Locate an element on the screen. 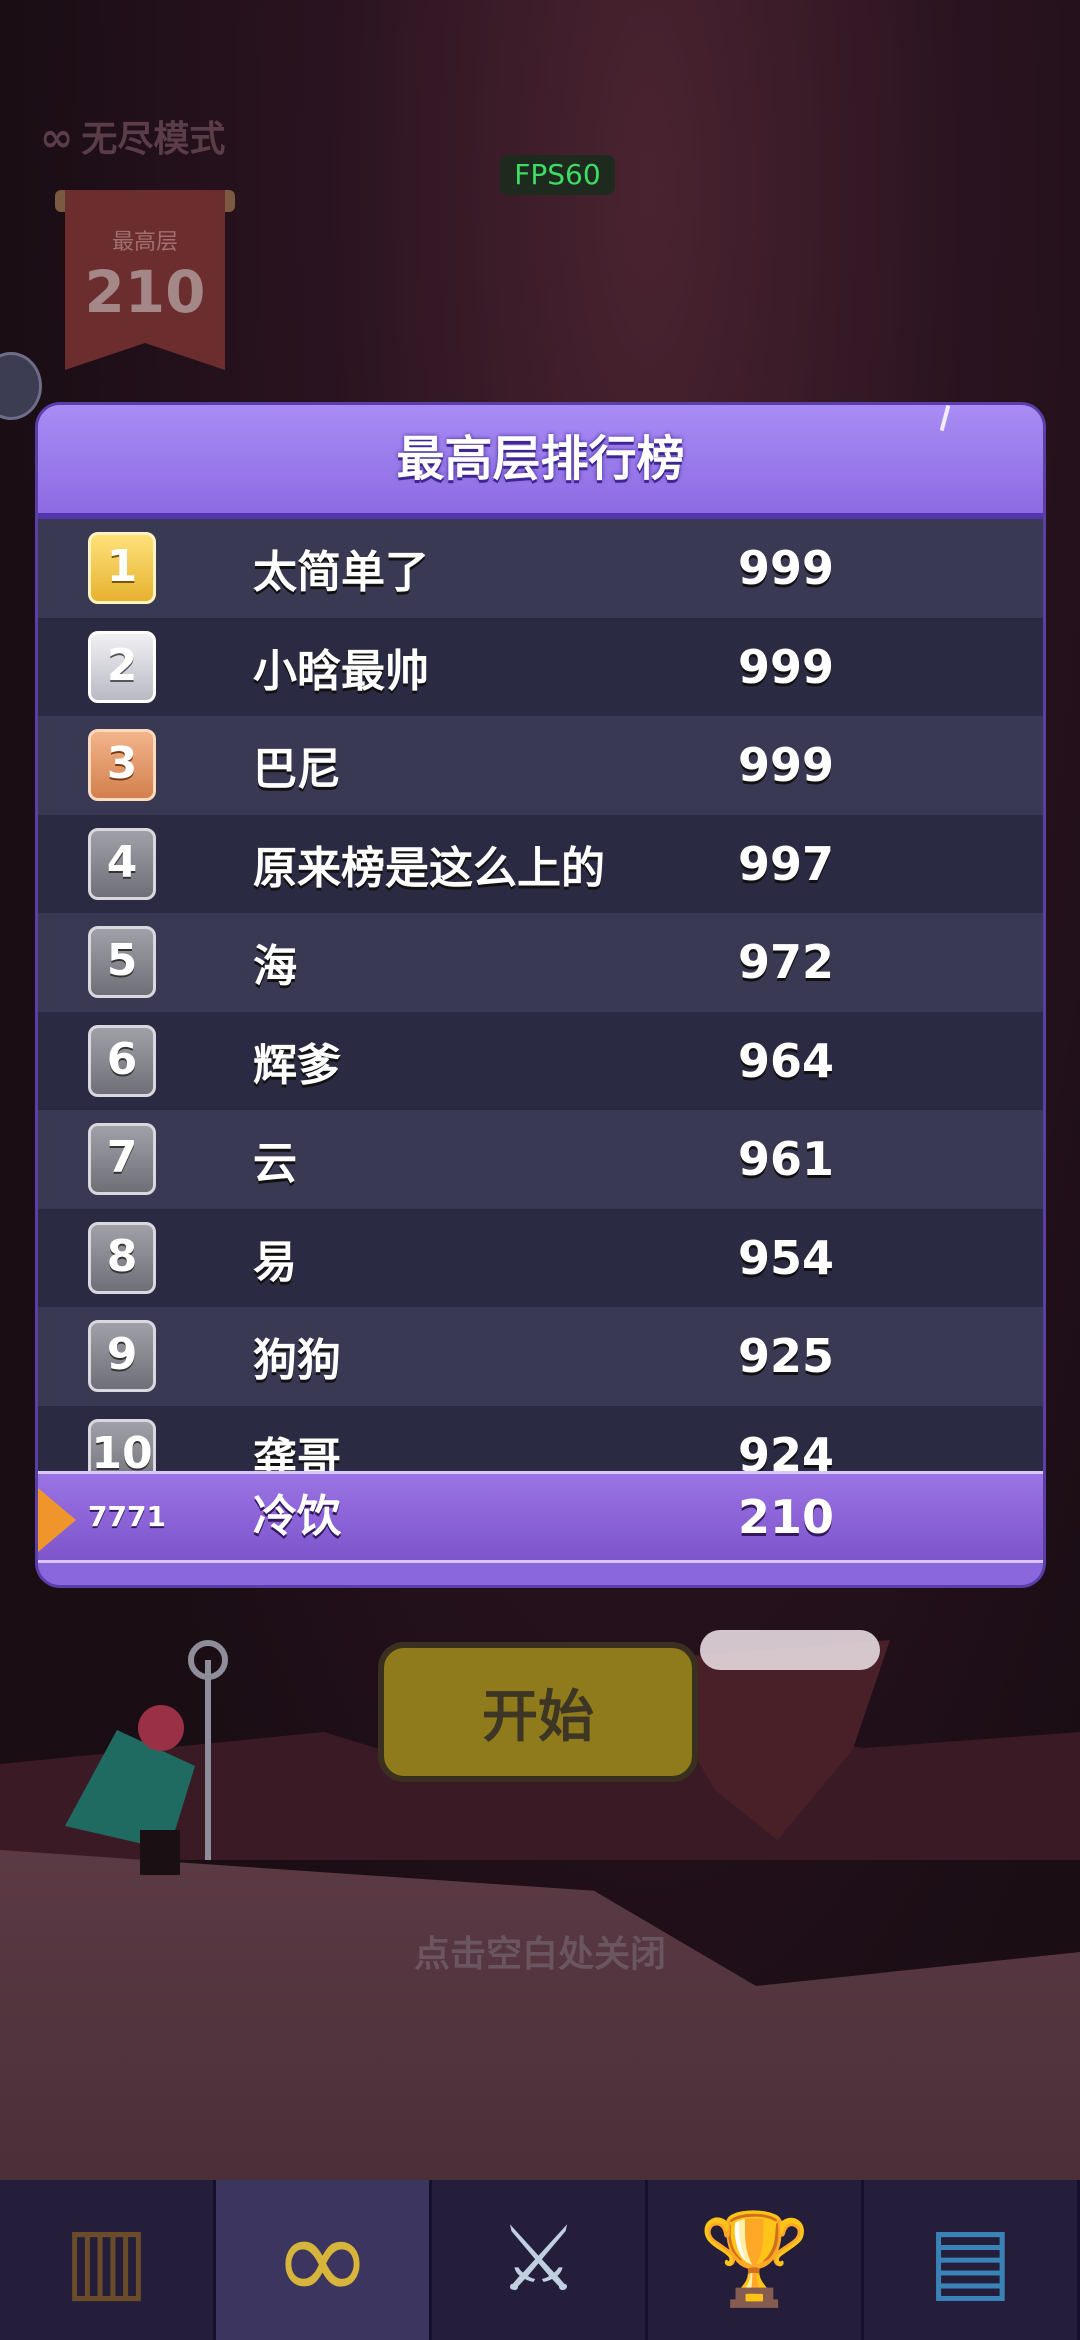 The height and width of the screenshot is (2340, 1080). leaderboard-row: 3 巴尼 999 is located at coordinates (540, 765).